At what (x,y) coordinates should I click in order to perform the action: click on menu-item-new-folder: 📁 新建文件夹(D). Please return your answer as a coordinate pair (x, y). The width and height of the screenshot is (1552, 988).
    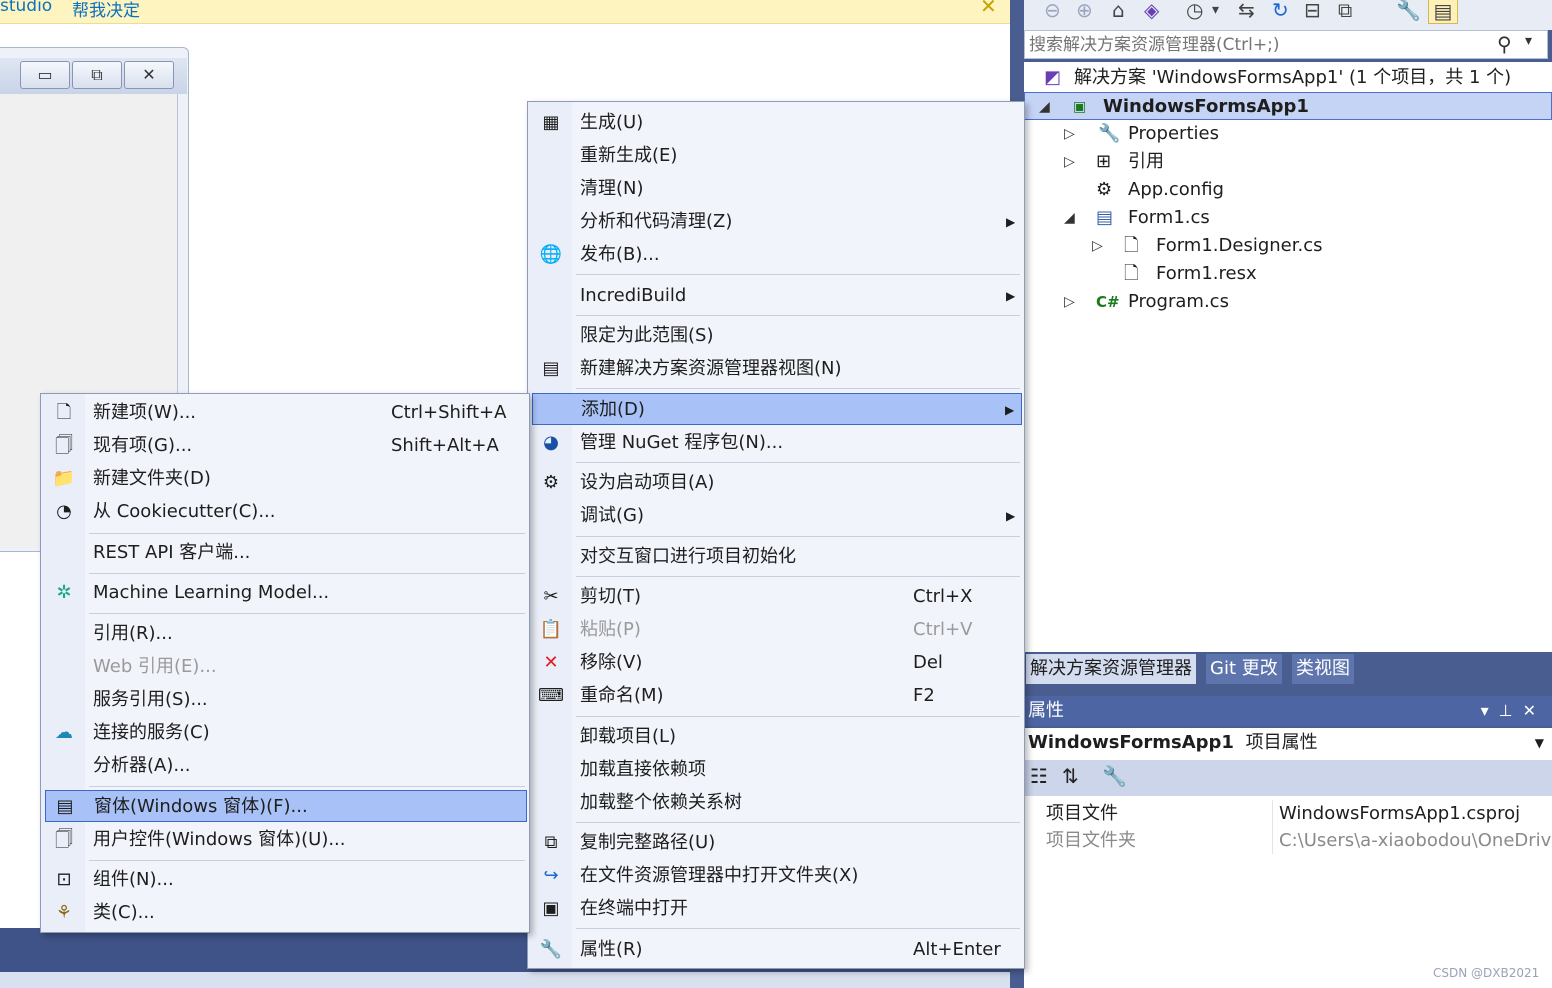
    Looking at the image, I should click on (285, 479).